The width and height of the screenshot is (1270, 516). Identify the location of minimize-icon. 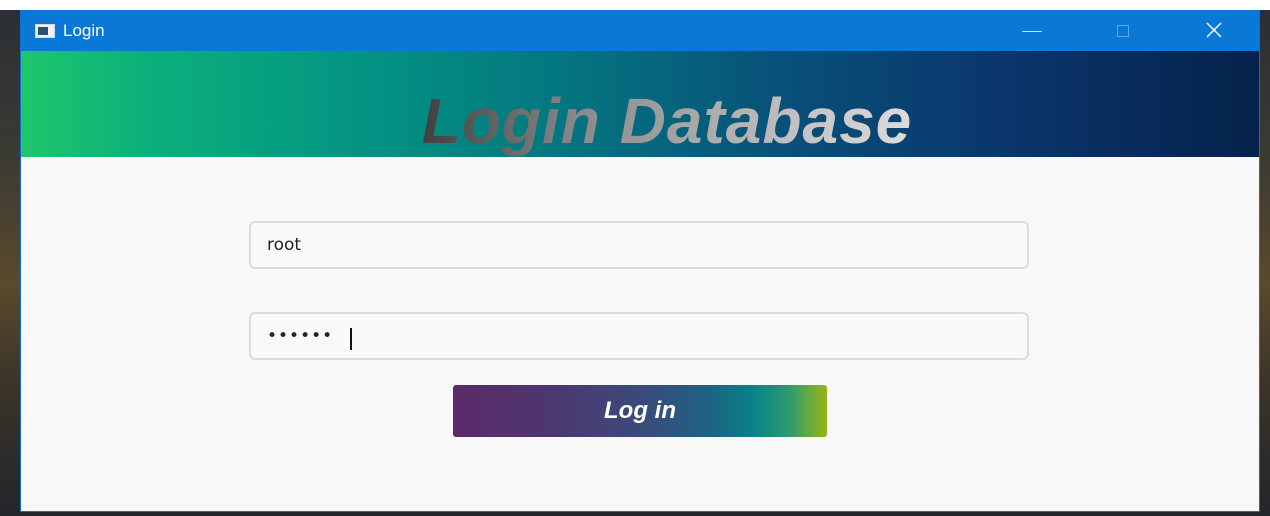
(1032, 31).